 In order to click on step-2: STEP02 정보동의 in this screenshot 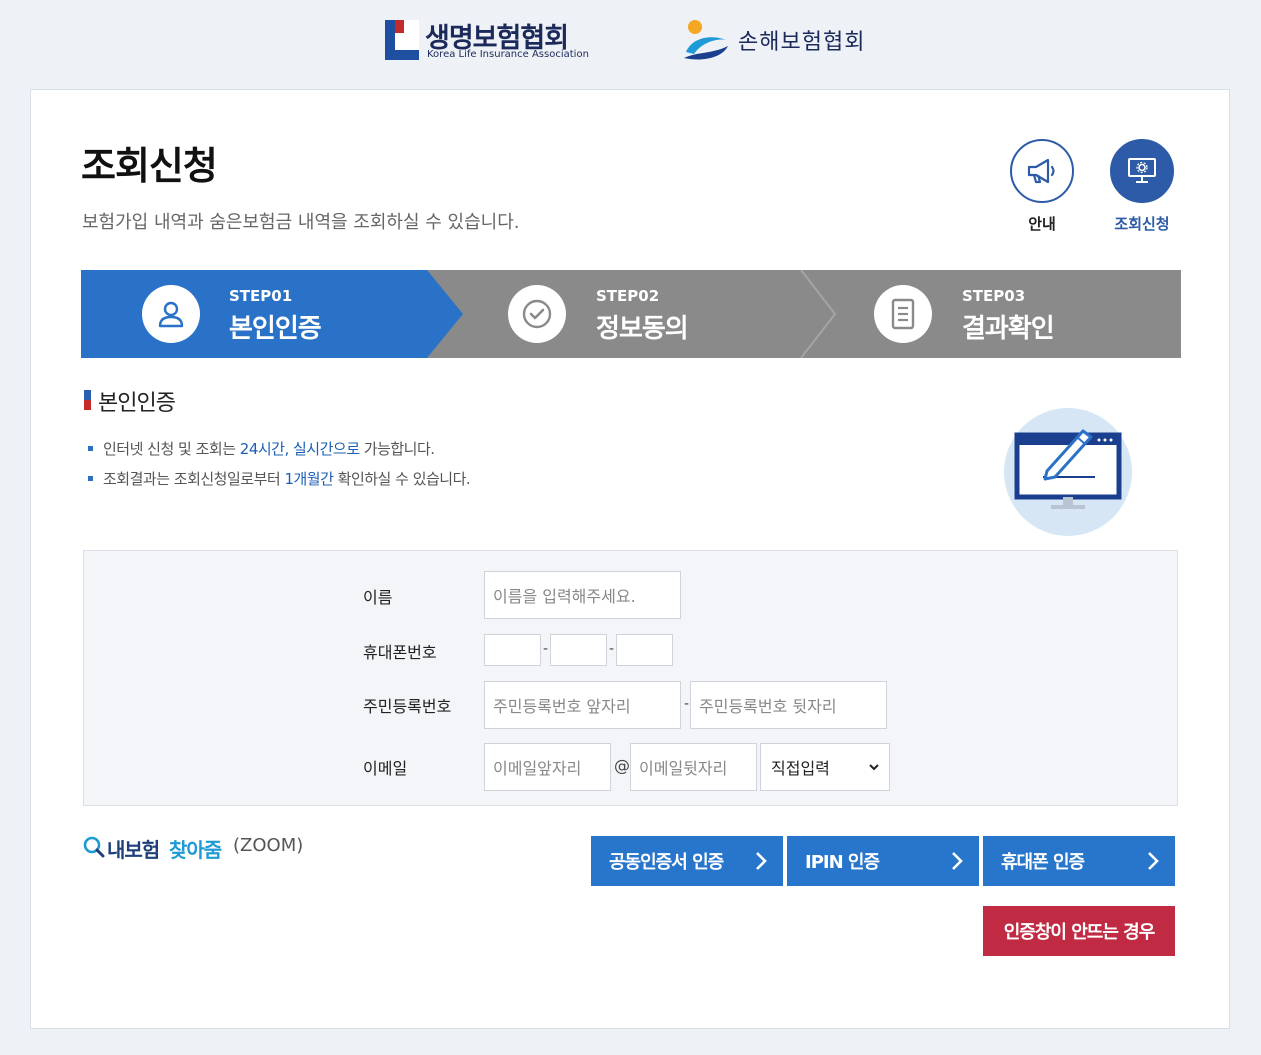, I will do `click(648, 314)`.